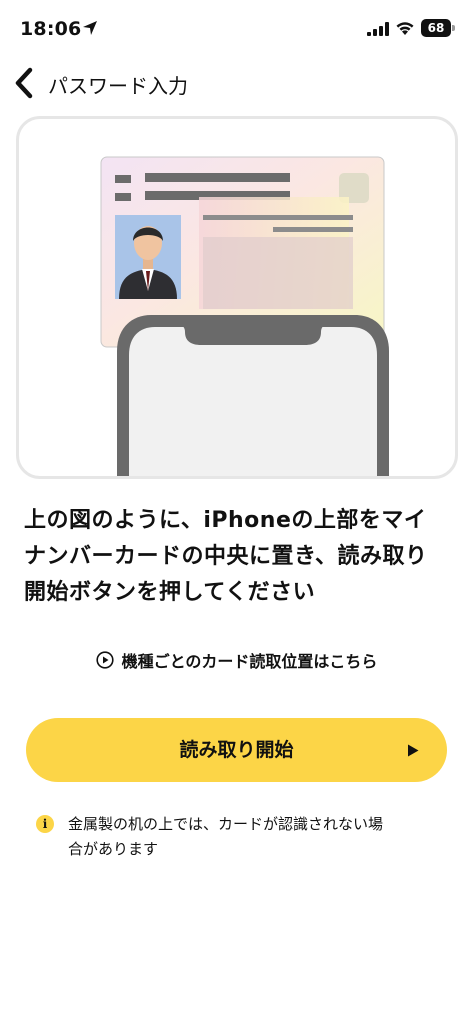  What do you see at coordinates (413, 750) in the screenshot?
I see `play-icon` at bounding box center [413, 750].